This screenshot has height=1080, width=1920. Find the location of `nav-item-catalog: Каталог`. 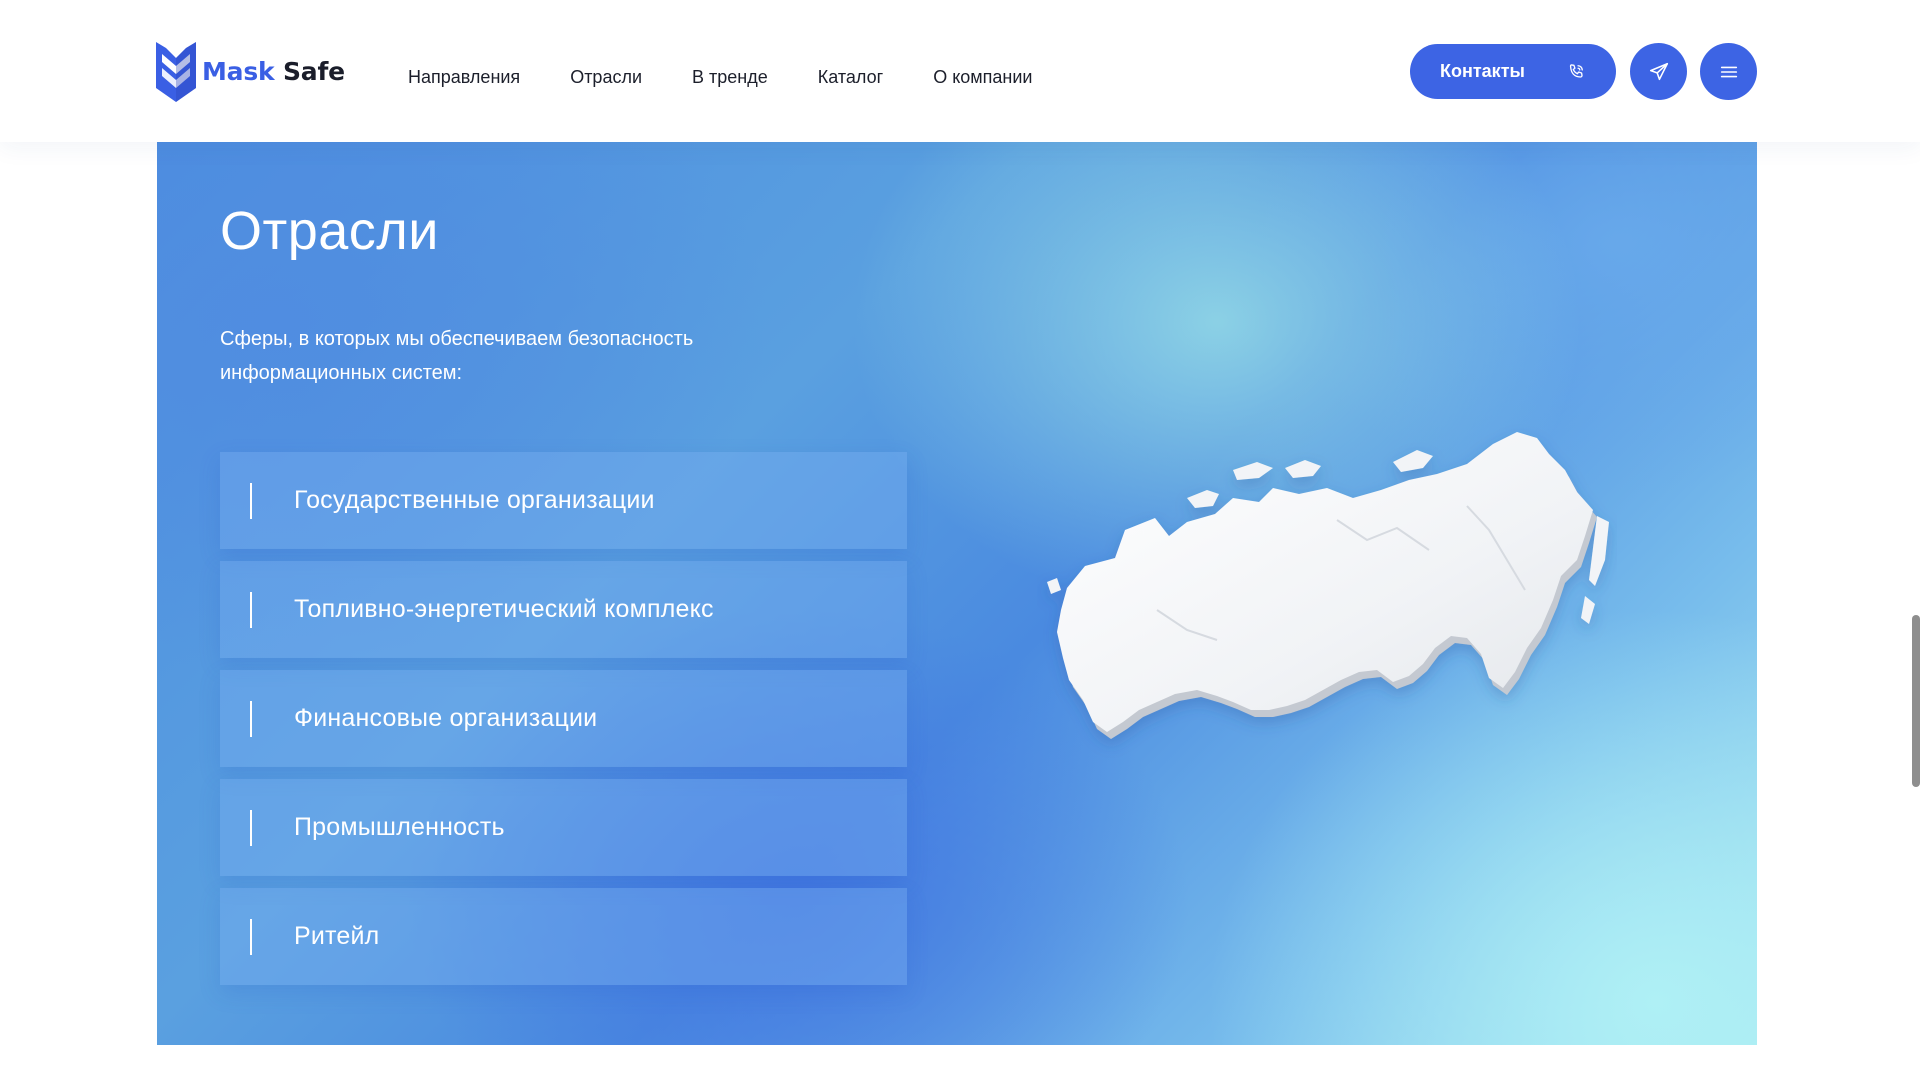

nav-item-catalog: Каталог is located at coordinates (850, 77).